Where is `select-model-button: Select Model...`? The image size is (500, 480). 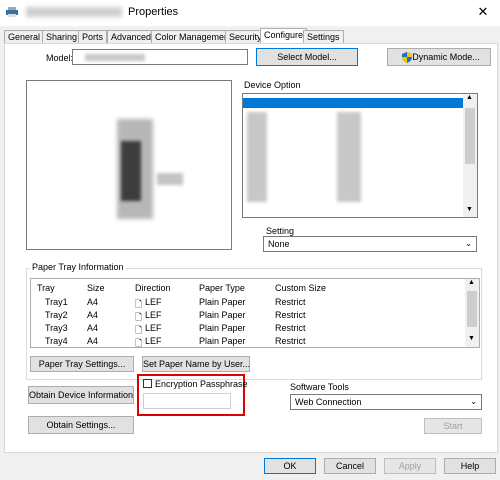
select-model-button: Select Model... is located at coordinates (307, 57).